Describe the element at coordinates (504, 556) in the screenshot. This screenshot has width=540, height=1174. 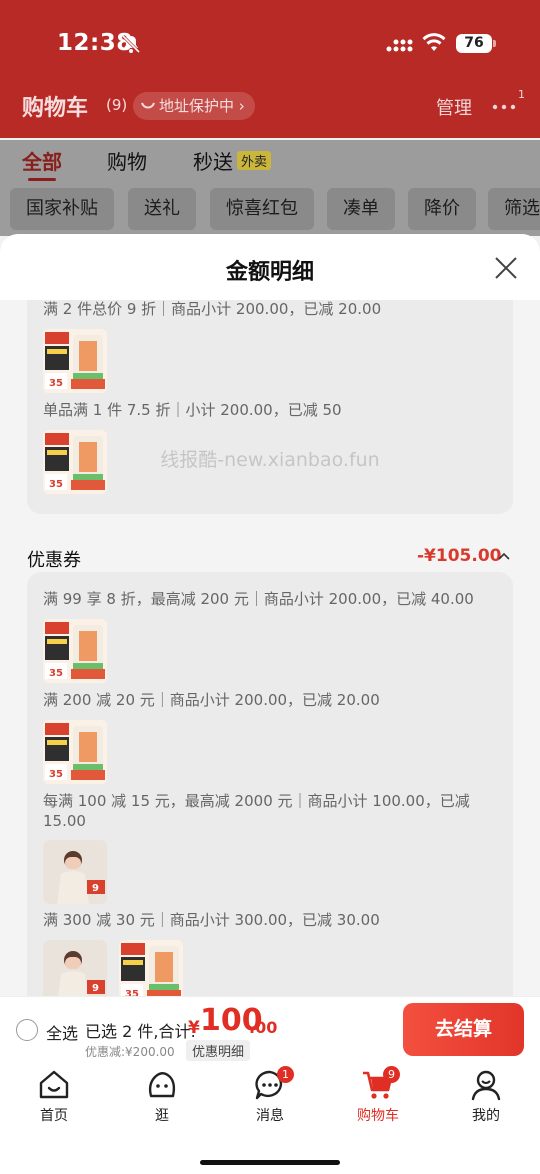
I see `chevron-up-icon` at that location.